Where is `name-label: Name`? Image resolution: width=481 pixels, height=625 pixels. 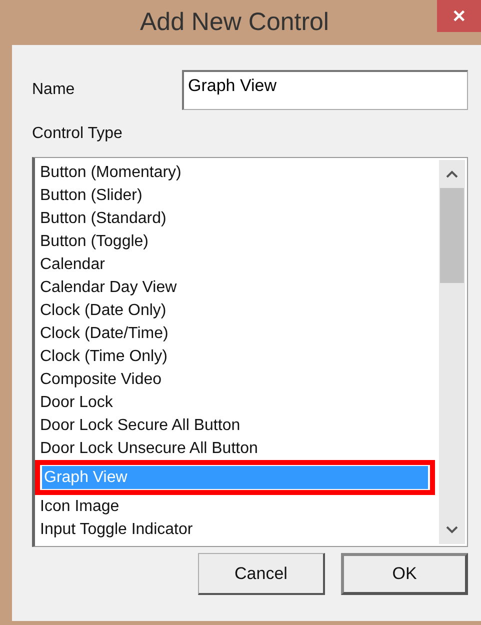 name-label: Name is located at coordinates (54, 90).